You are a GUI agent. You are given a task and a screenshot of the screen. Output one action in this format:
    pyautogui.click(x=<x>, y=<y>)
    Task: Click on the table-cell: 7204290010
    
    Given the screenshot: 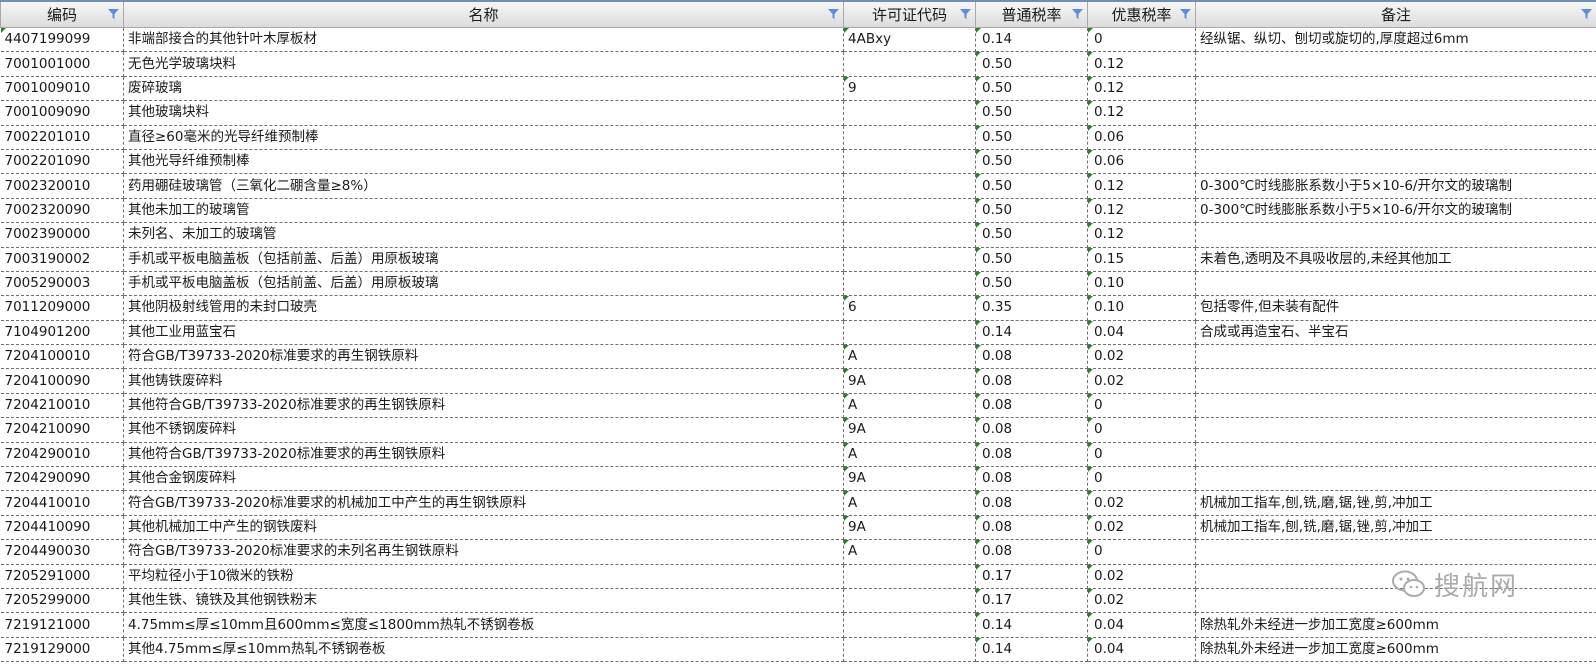 What is the action you would take?
    pyautogui.click(x=62, y=455)
    